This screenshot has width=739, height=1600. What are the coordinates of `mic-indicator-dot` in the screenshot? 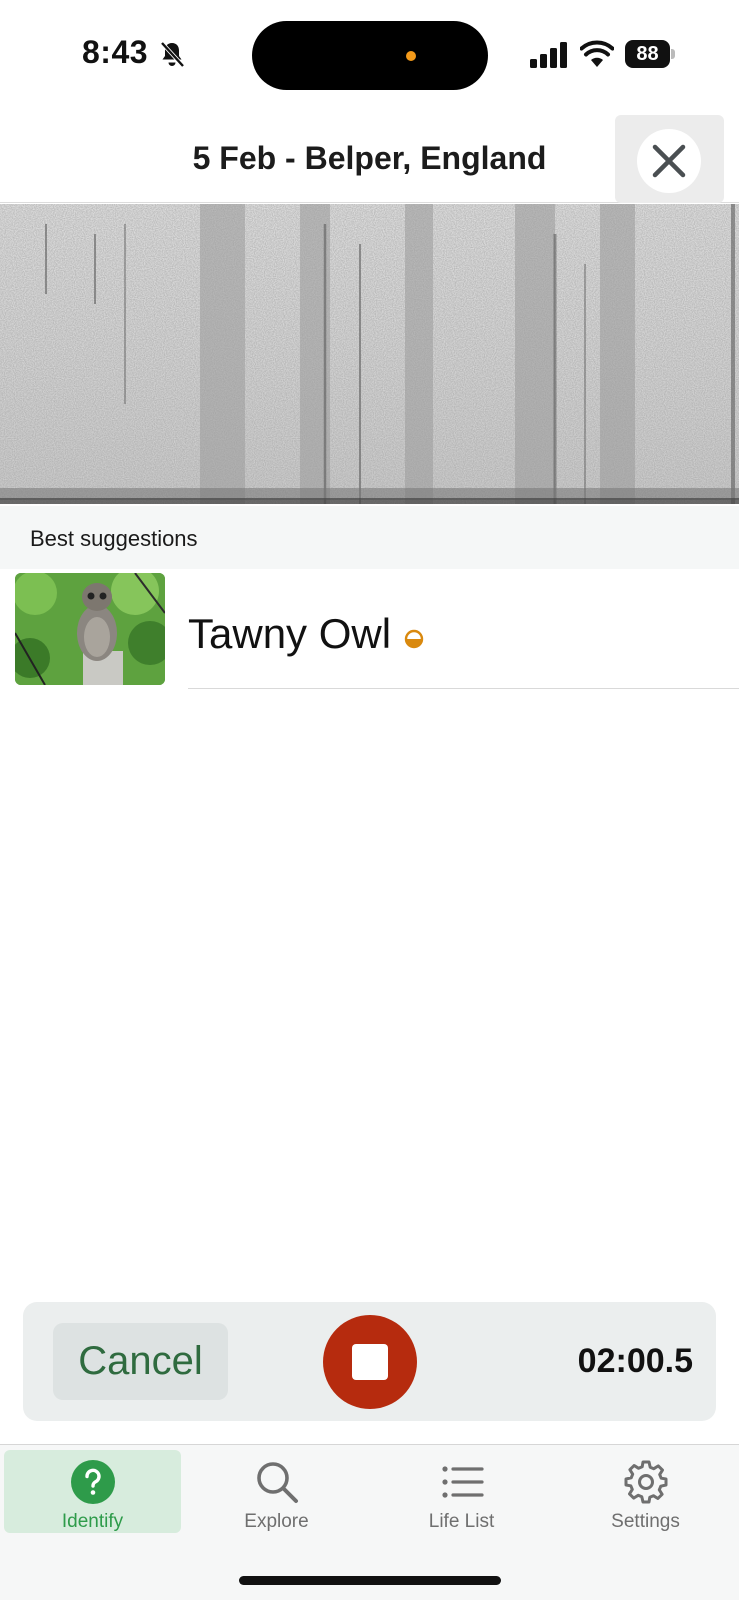 It's located at (411, 56).